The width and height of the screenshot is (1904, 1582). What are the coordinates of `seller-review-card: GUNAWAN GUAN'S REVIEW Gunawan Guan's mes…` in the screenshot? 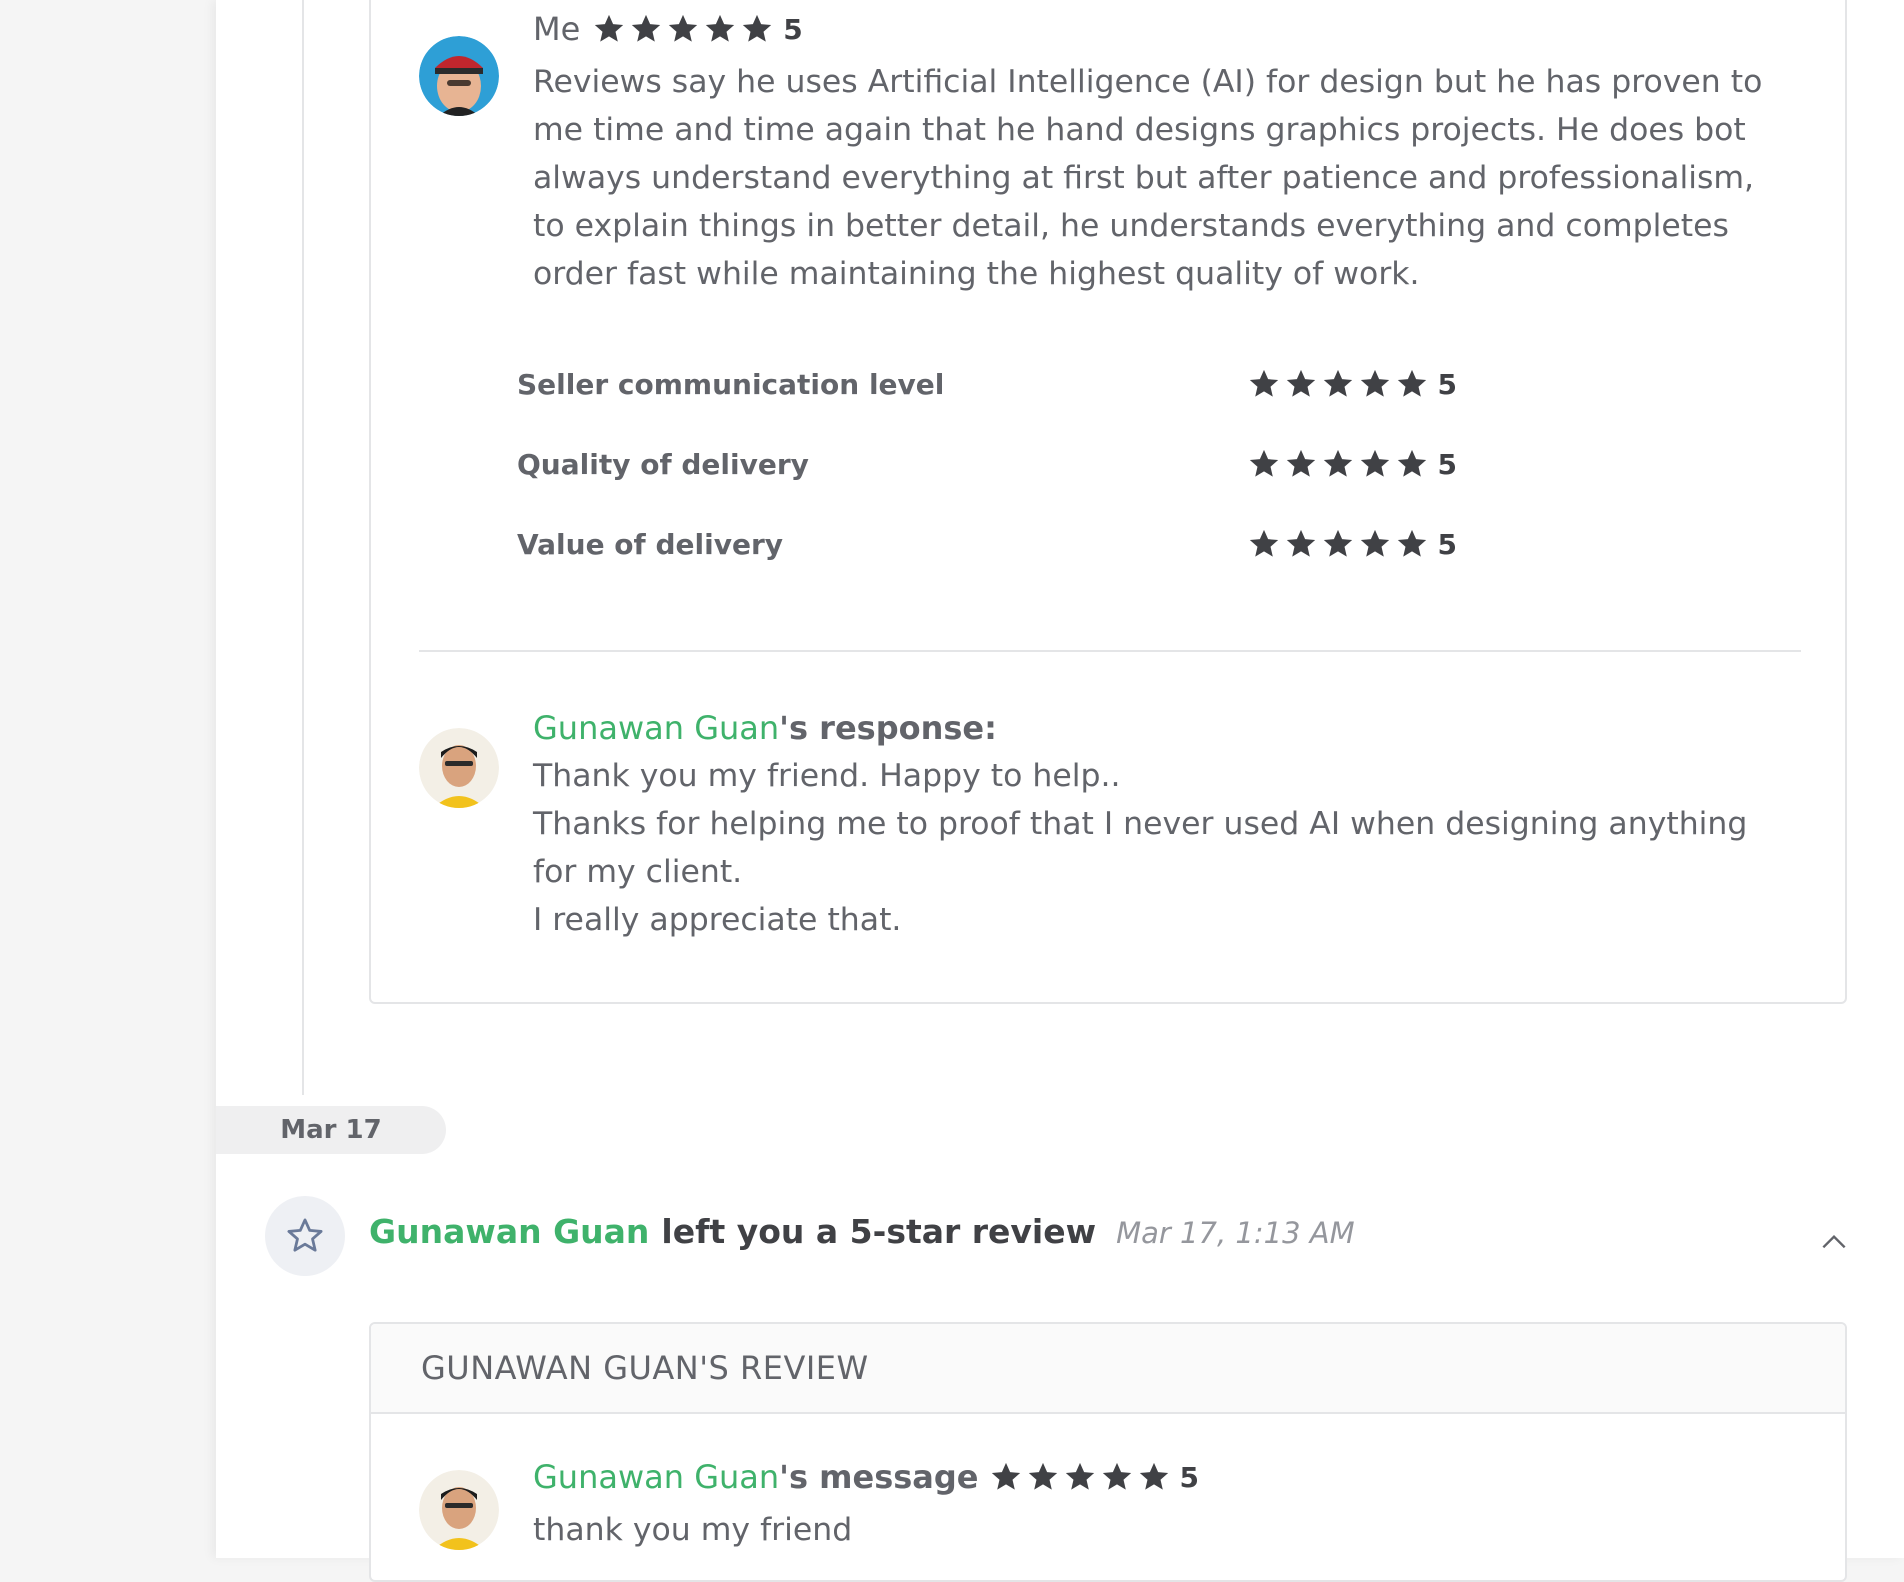 It's located at (1108, 1452).